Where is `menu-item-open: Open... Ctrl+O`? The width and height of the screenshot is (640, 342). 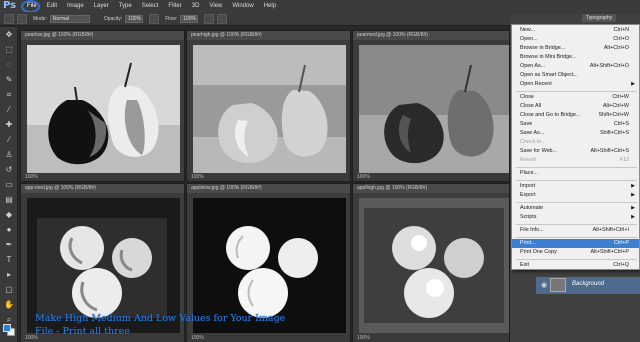
menu-item-open: Open... Ctrl+O is located at coordinates (575, 39).